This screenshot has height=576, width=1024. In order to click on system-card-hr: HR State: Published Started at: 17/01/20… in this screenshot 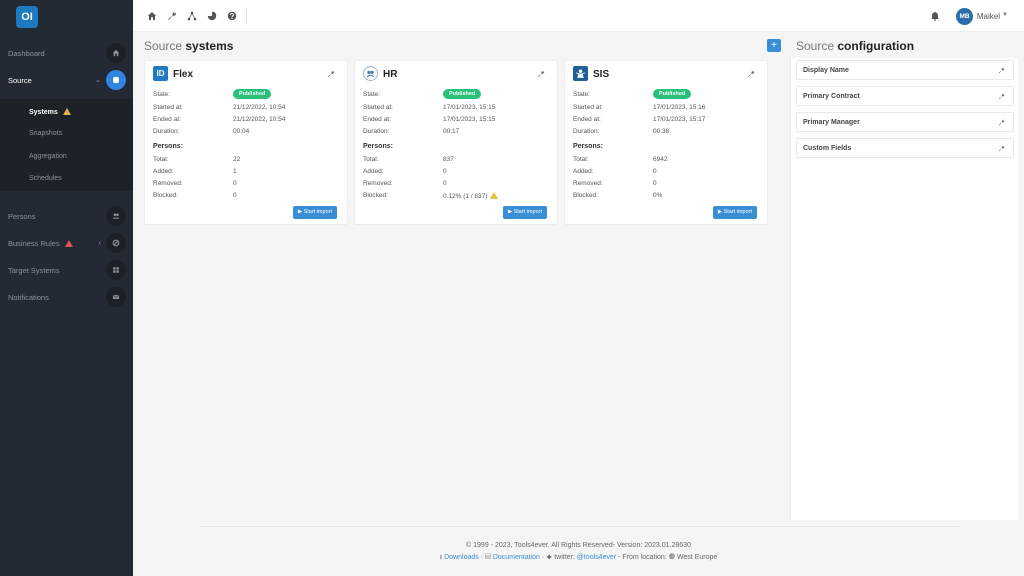, I will do `click(456, 142)`.